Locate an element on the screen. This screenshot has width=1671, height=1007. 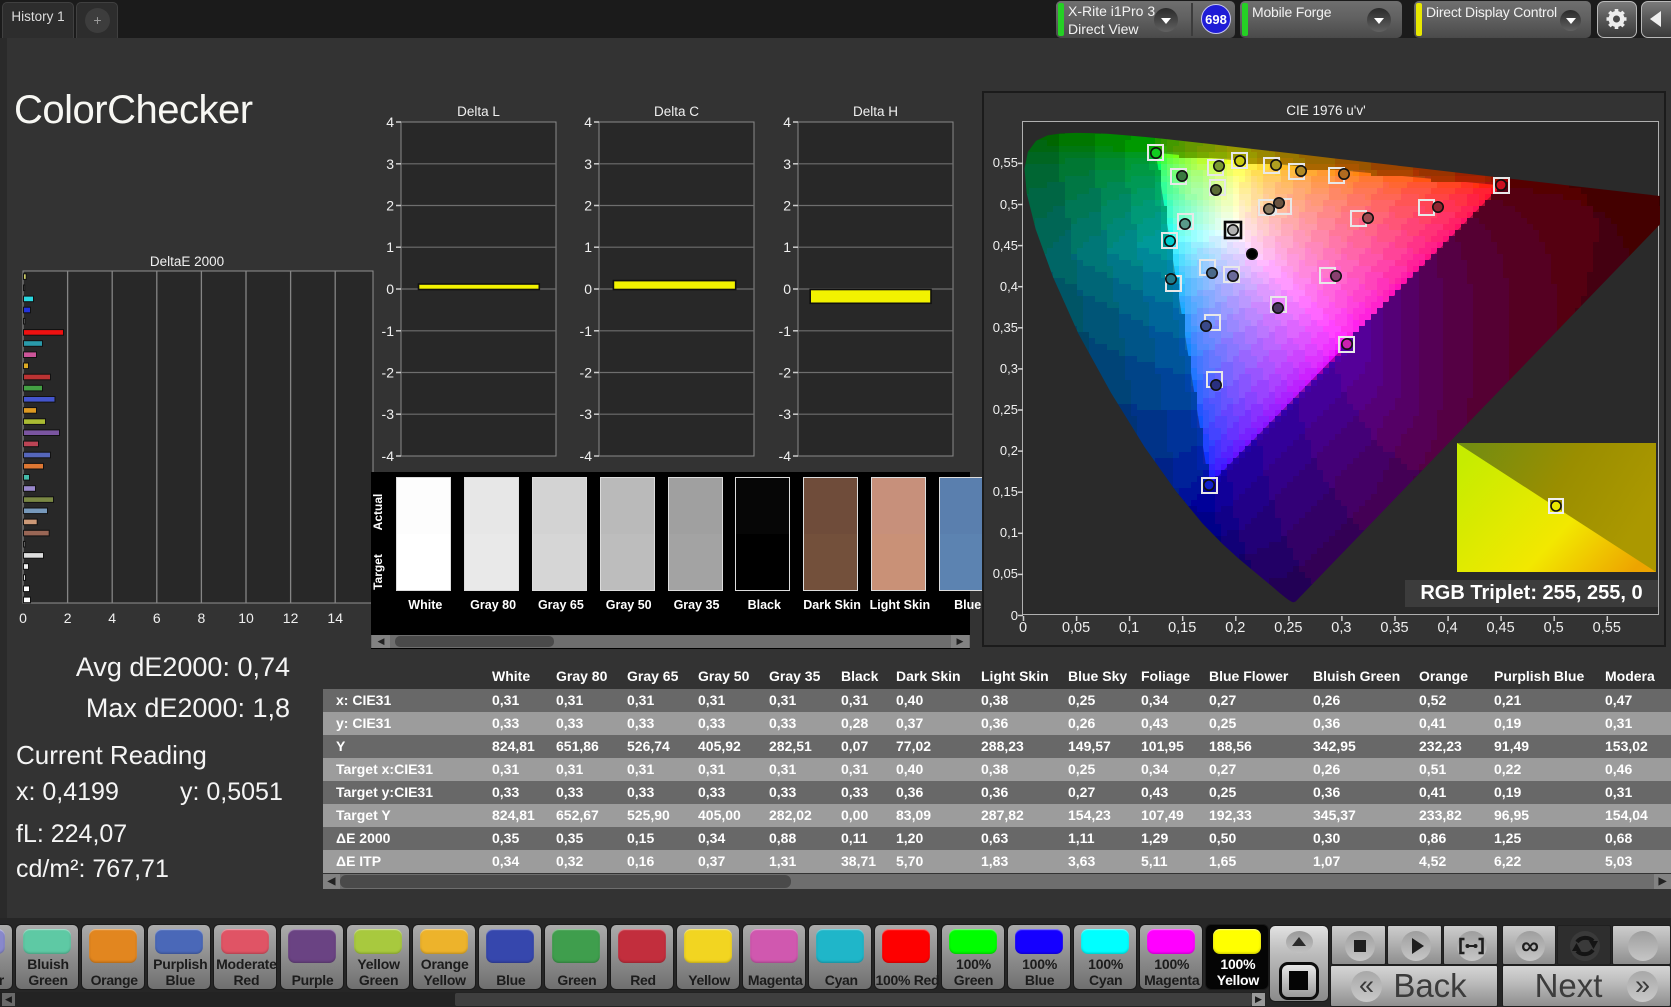
svg-text: Delta C is located at coordinates (676, 111).